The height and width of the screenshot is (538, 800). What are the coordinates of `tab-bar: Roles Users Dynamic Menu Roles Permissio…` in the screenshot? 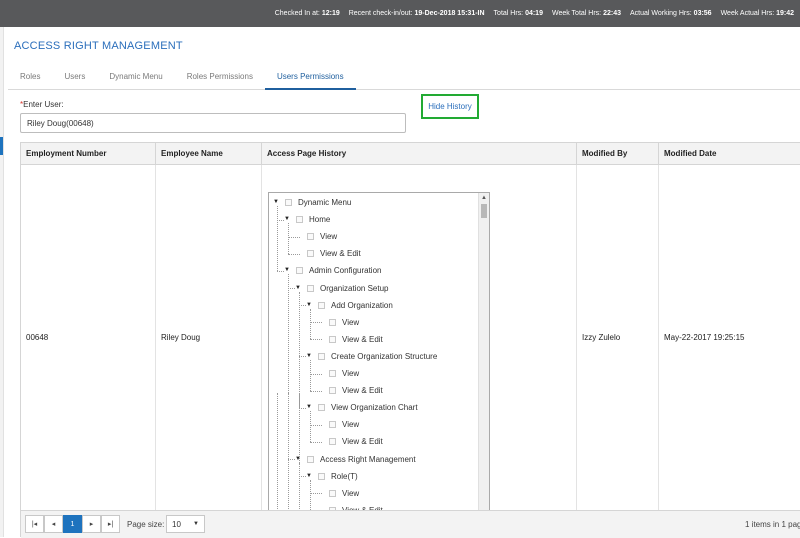 It's located at (404, 77).